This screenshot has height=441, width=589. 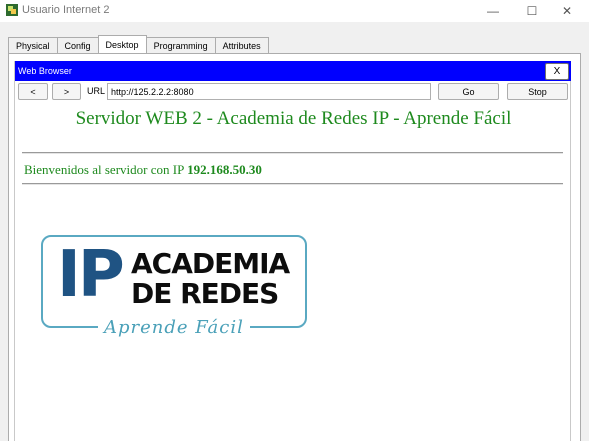 I want to click on maximize-icon: ☐, so click(x=532, y=11).